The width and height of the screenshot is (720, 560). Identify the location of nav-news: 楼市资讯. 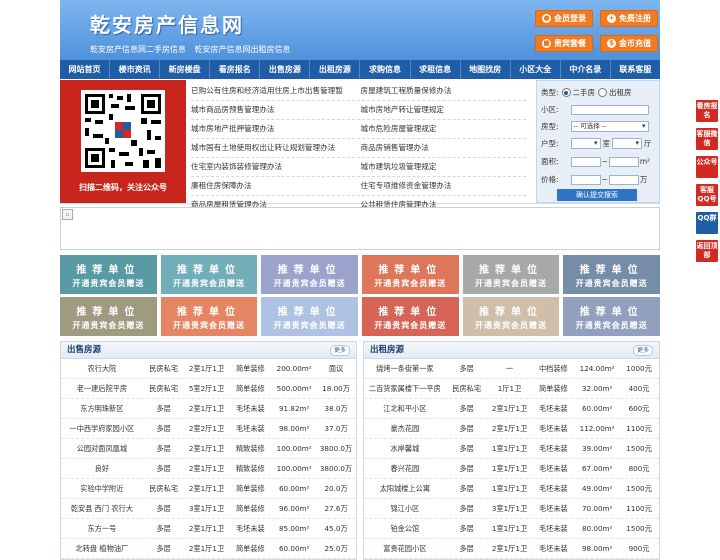
(135, 69).